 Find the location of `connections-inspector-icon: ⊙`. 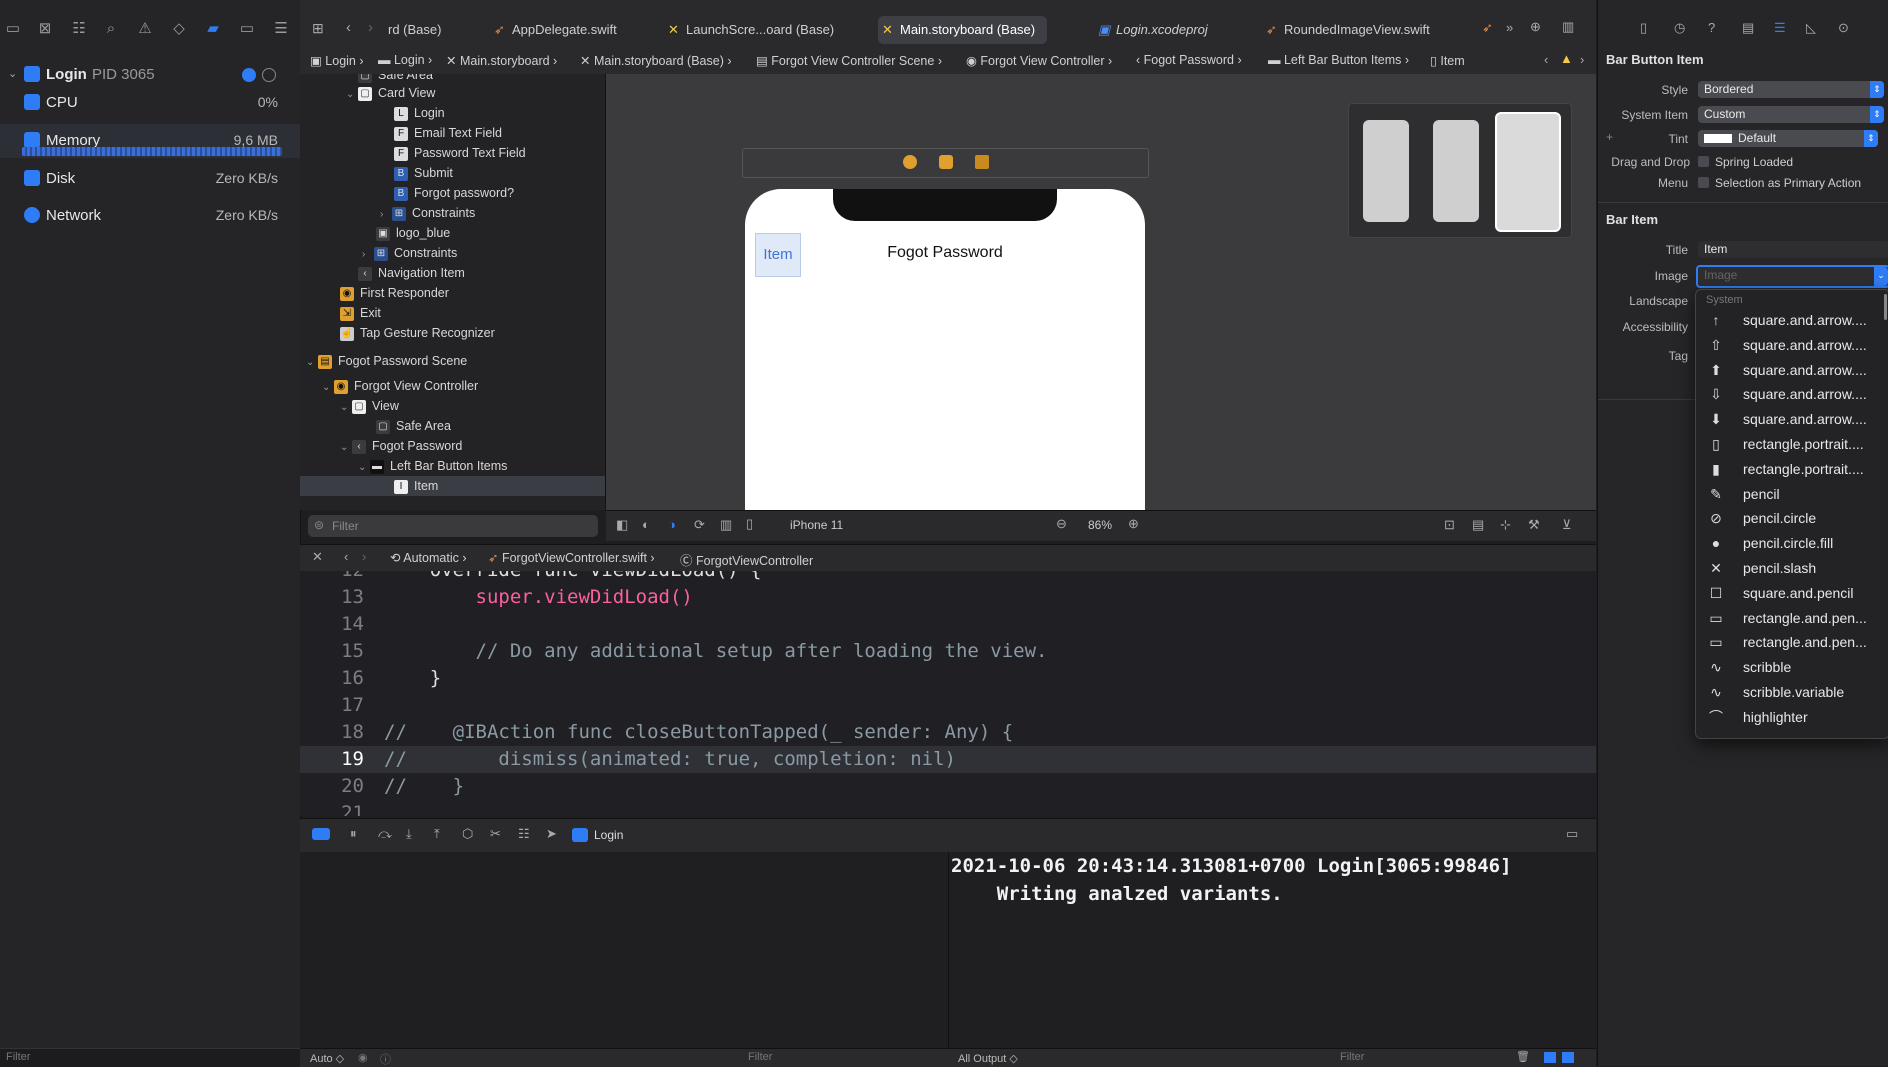

connections-inspector-icon: ⊙ is located at coordinates (1843, 28).